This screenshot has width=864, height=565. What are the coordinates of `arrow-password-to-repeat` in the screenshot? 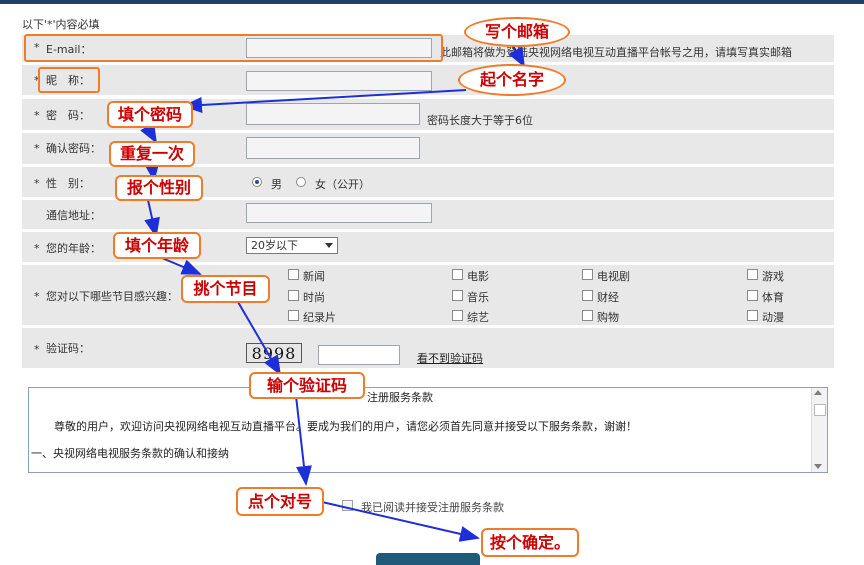 It's located at (148, 133).